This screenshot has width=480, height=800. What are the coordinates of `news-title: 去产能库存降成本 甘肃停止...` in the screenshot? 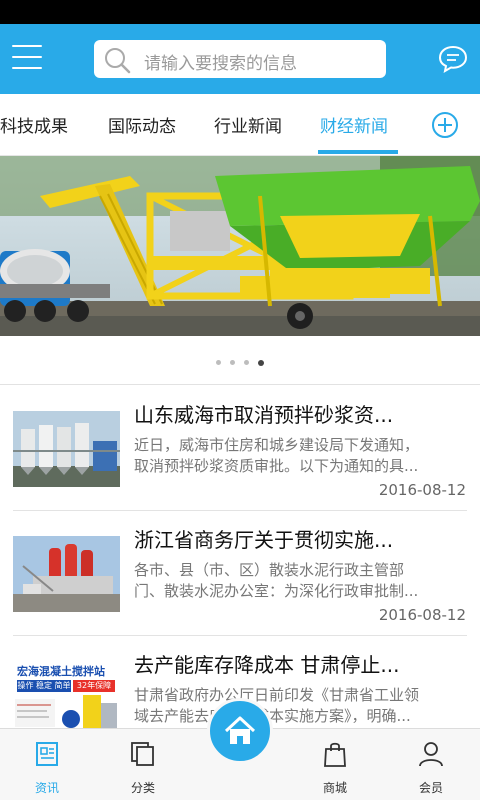 It's located at (284, 663).